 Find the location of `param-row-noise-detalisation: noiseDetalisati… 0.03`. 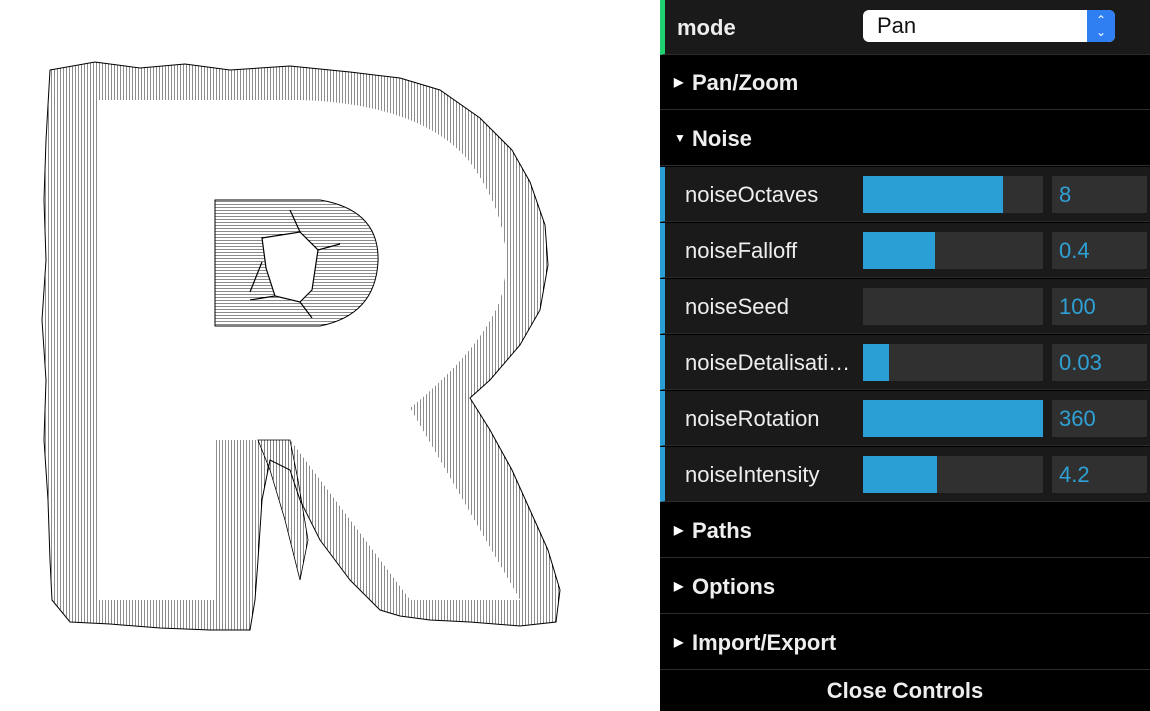

param-row-noise-detalisation: noiseDetalisati… 0.03 is located at coordinates (905, 362).